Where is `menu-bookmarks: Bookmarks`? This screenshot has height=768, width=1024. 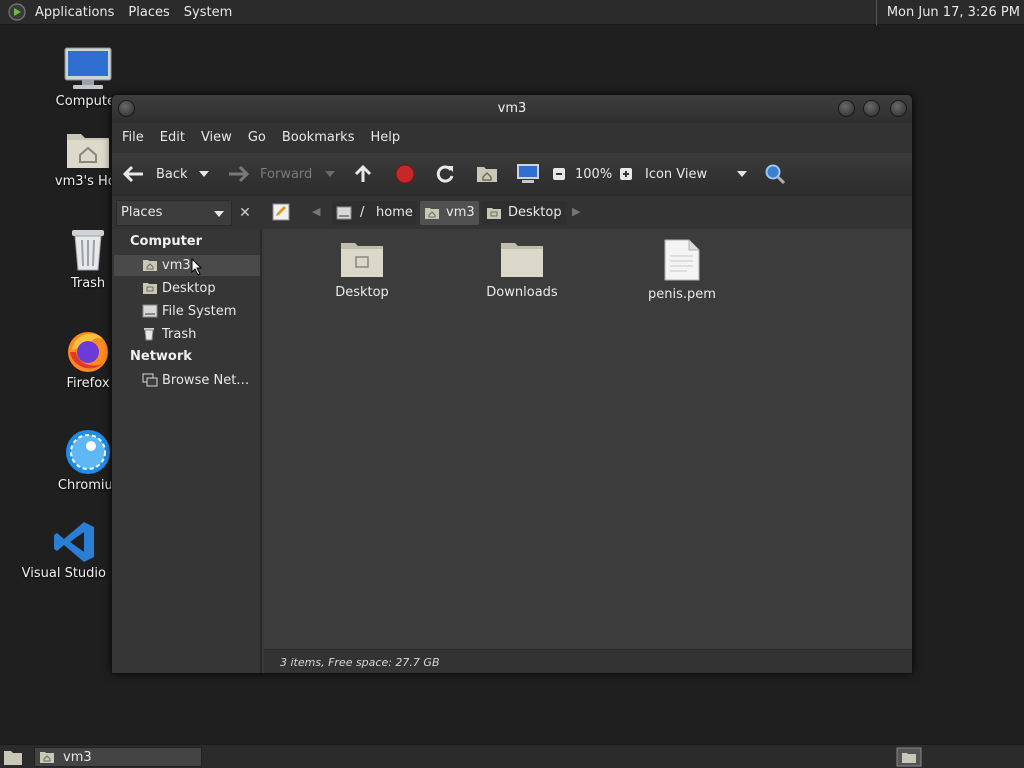
menu-bookmarks: Bookmarks is located at coordinates (318, 138).